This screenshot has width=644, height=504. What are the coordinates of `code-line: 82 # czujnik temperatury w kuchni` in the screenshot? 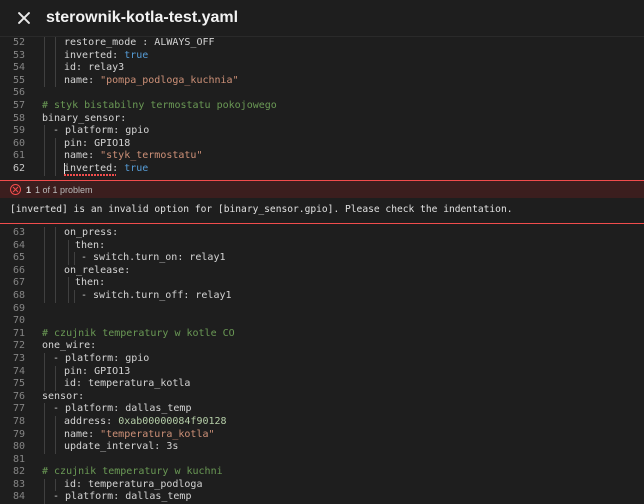 It's located at (322, 472).